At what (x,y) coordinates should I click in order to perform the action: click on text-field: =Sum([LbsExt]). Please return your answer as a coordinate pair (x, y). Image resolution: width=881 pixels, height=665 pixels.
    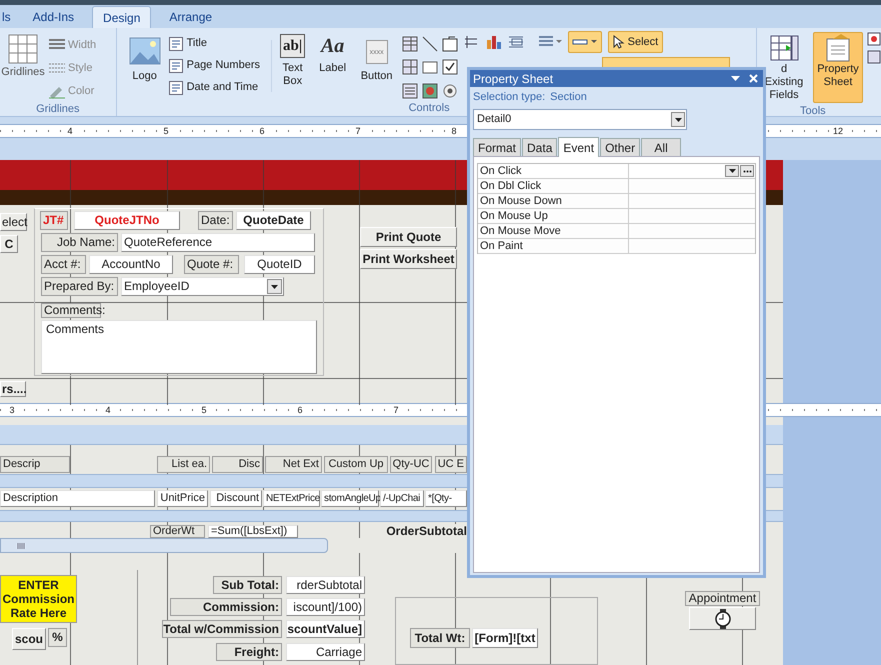
    Looking at the image, I should click on (253, 531).